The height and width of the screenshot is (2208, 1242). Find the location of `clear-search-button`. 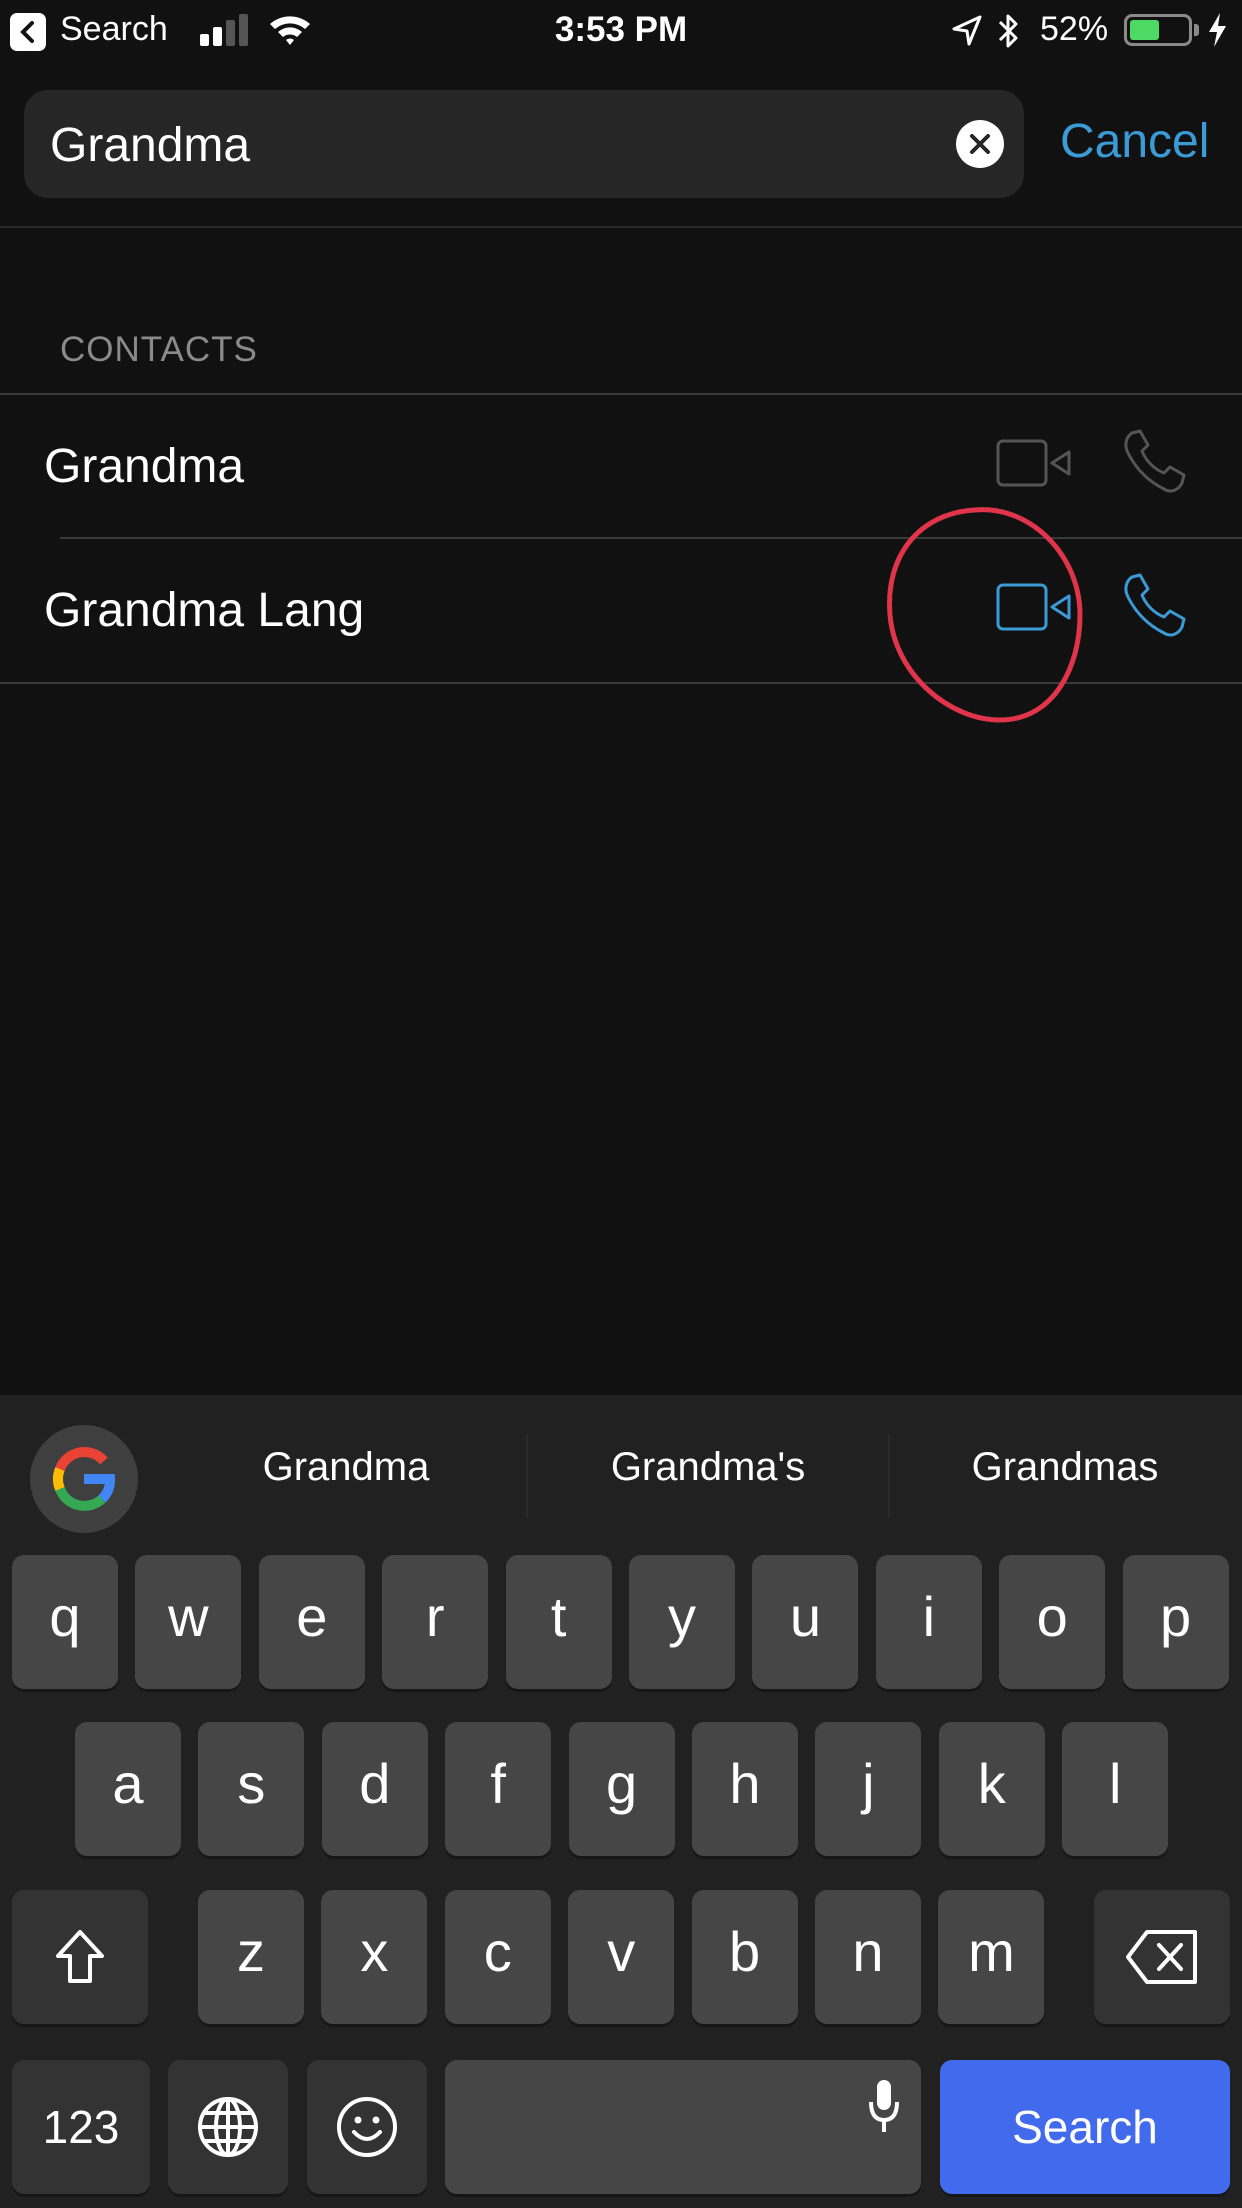

clear-search-button is located at coordinates (980, 144).